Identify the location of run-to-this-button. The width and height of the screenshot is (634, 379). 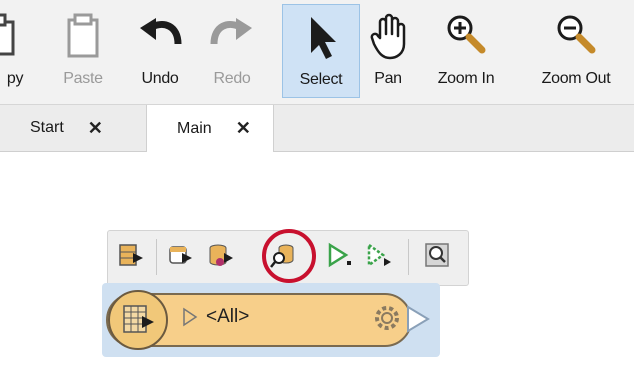
(131, 257).